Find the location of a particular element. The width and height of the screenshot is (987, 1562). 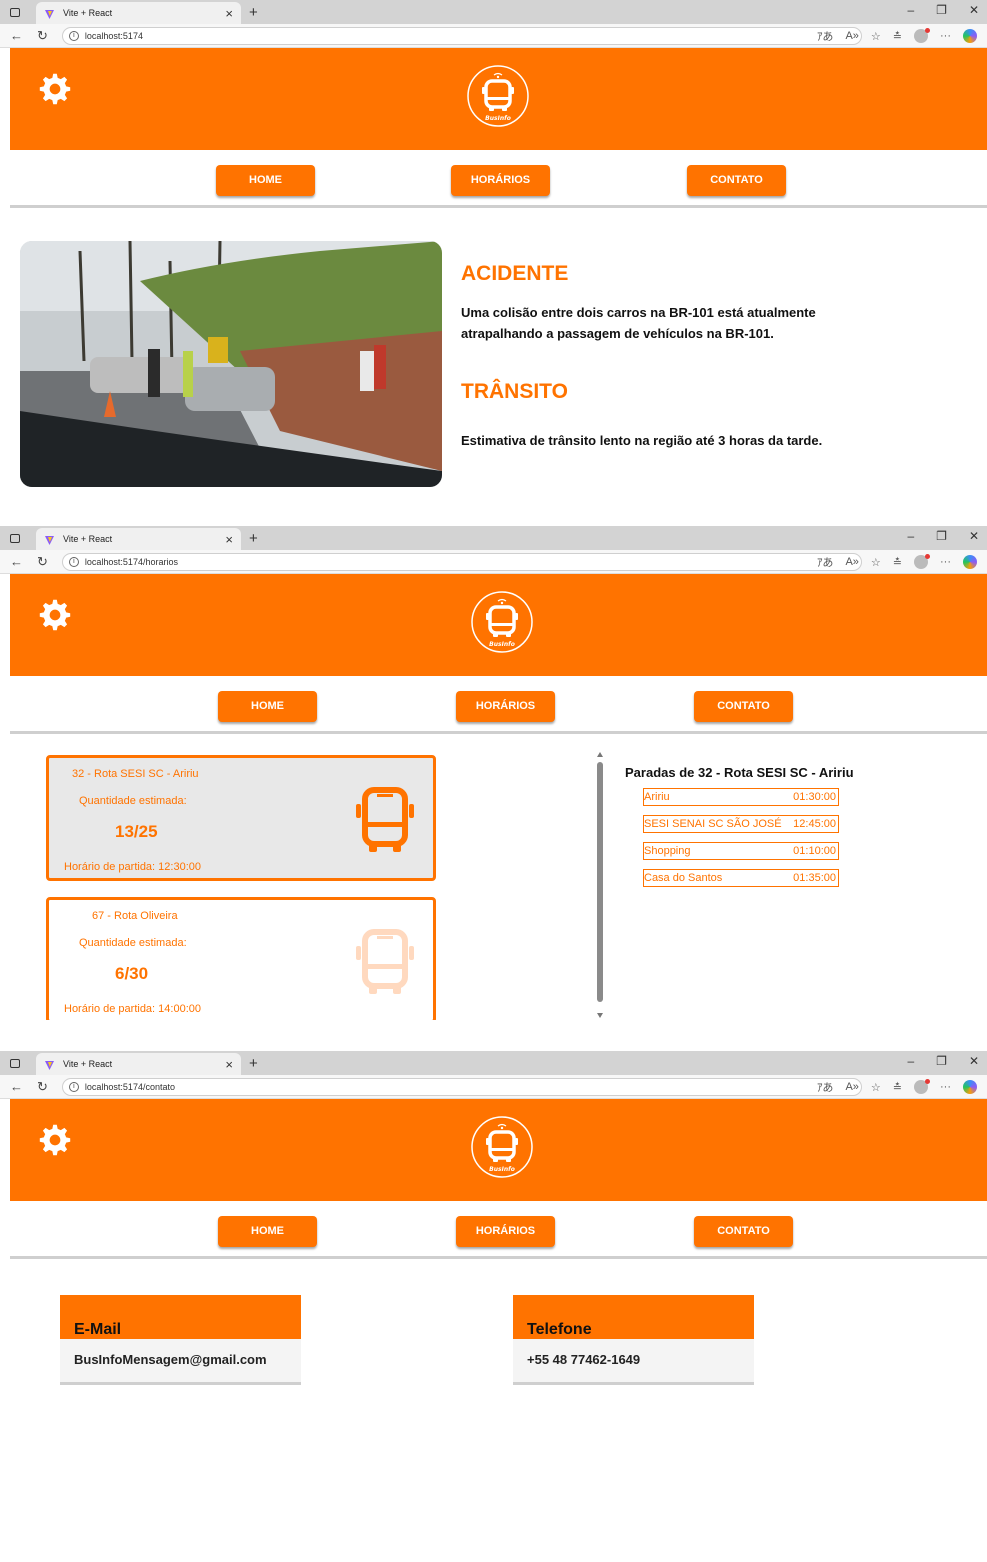

news-title: ACIDENTE is located at coordinates (515, 273).